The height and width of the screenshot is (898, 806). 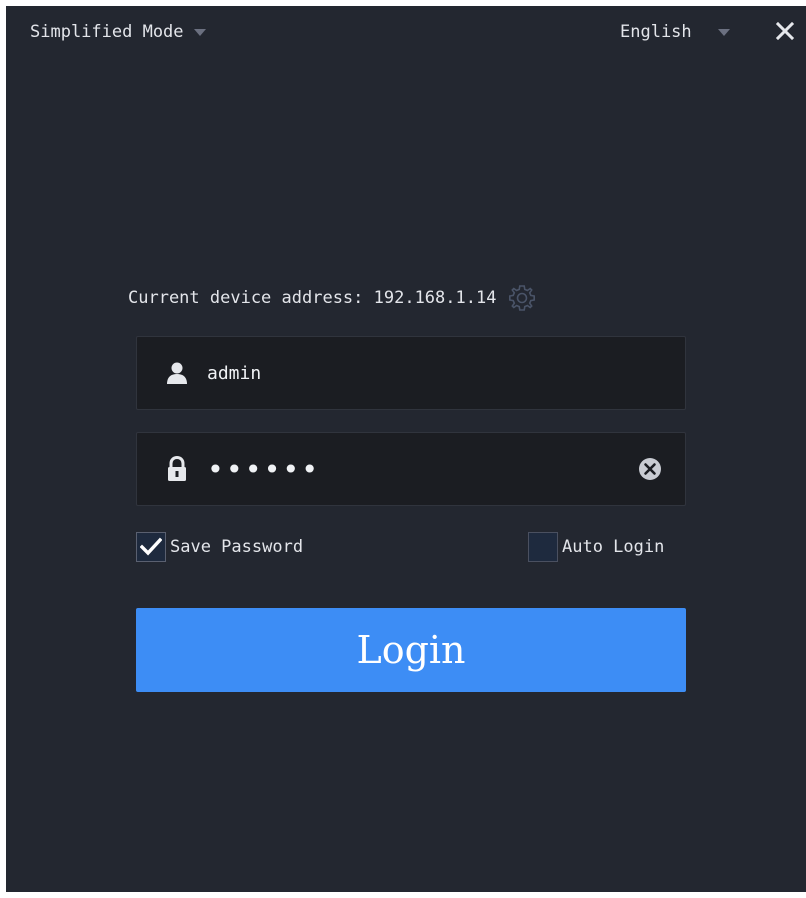 I want to click on clear-icon, so click(x=650, y=469).